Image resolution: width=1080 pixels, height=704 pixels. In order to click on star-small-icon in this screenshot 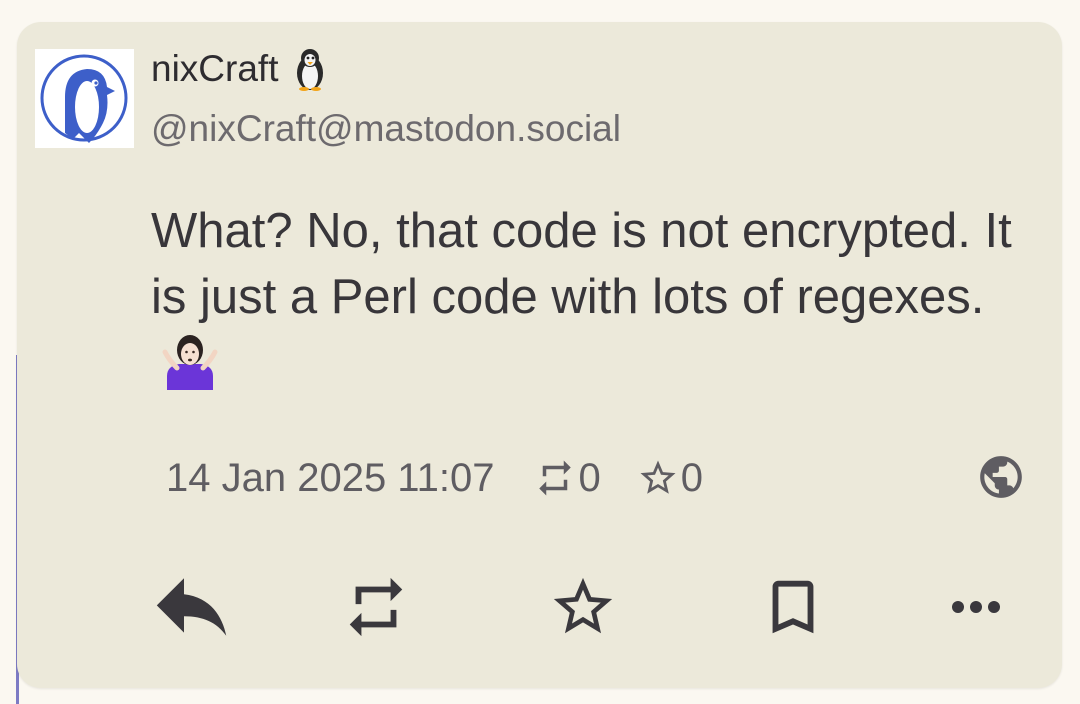, I will do `click(658, 477)`.